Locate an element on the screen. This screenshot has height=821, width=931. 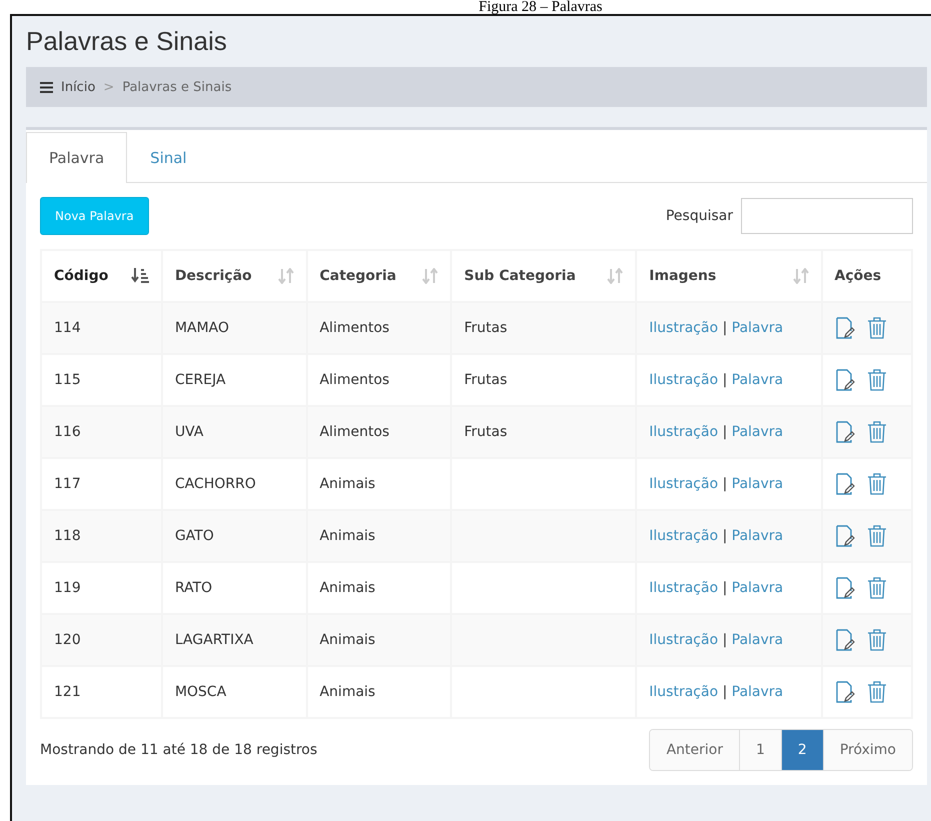
column-header: Imagens is located at coordinates (729, 276).